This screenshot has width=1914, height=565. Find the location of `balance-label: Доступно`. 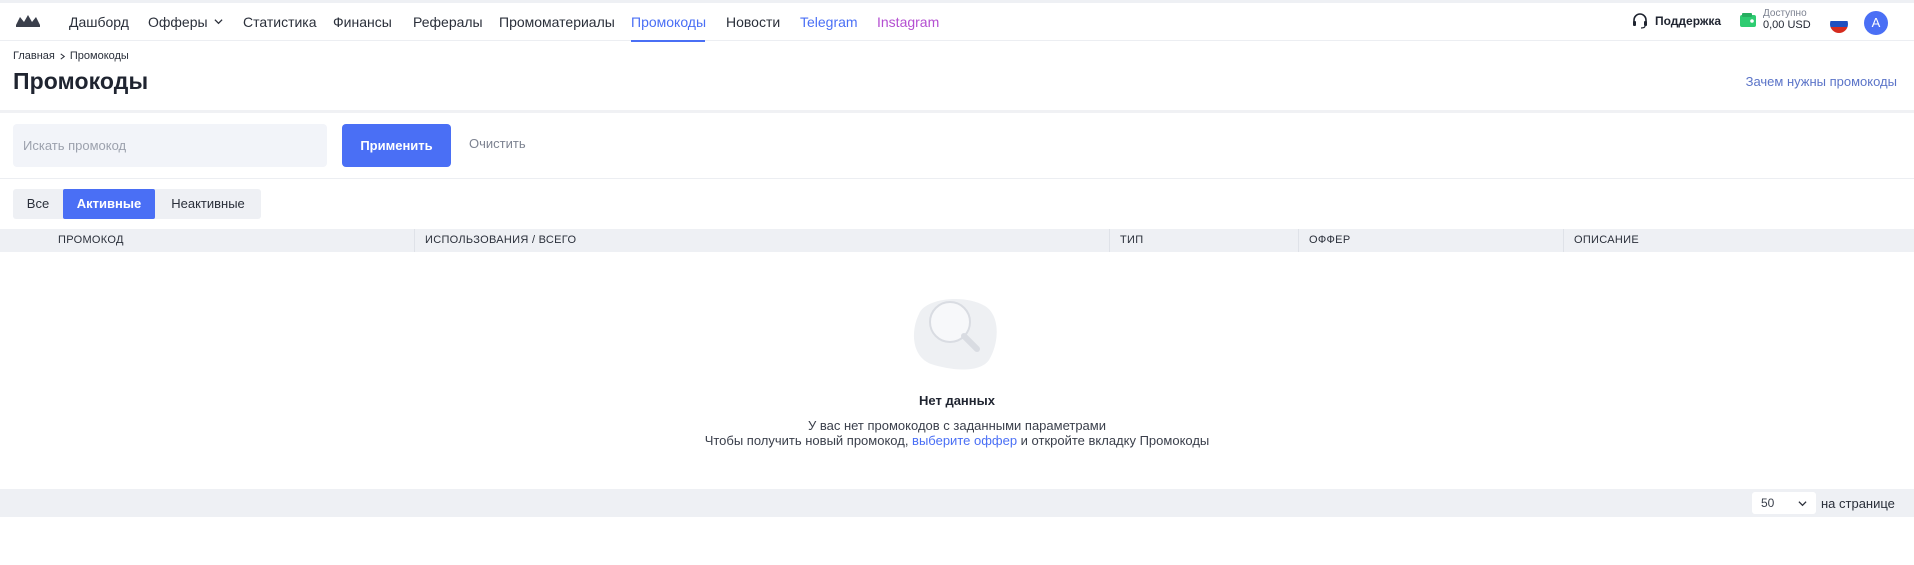

balance-label: Доступно is located at coordinates (1785, 13).